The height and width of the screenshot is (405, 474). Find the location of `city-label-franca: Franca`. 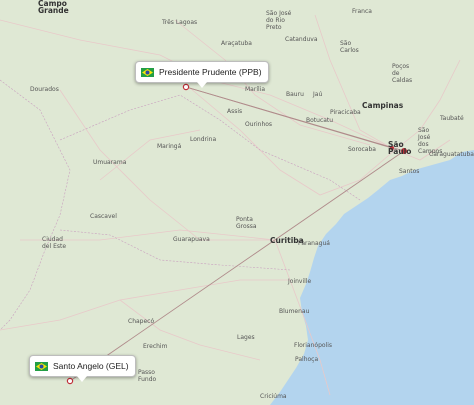

city-label-franca: Franca is located at coordinates (362, 11).